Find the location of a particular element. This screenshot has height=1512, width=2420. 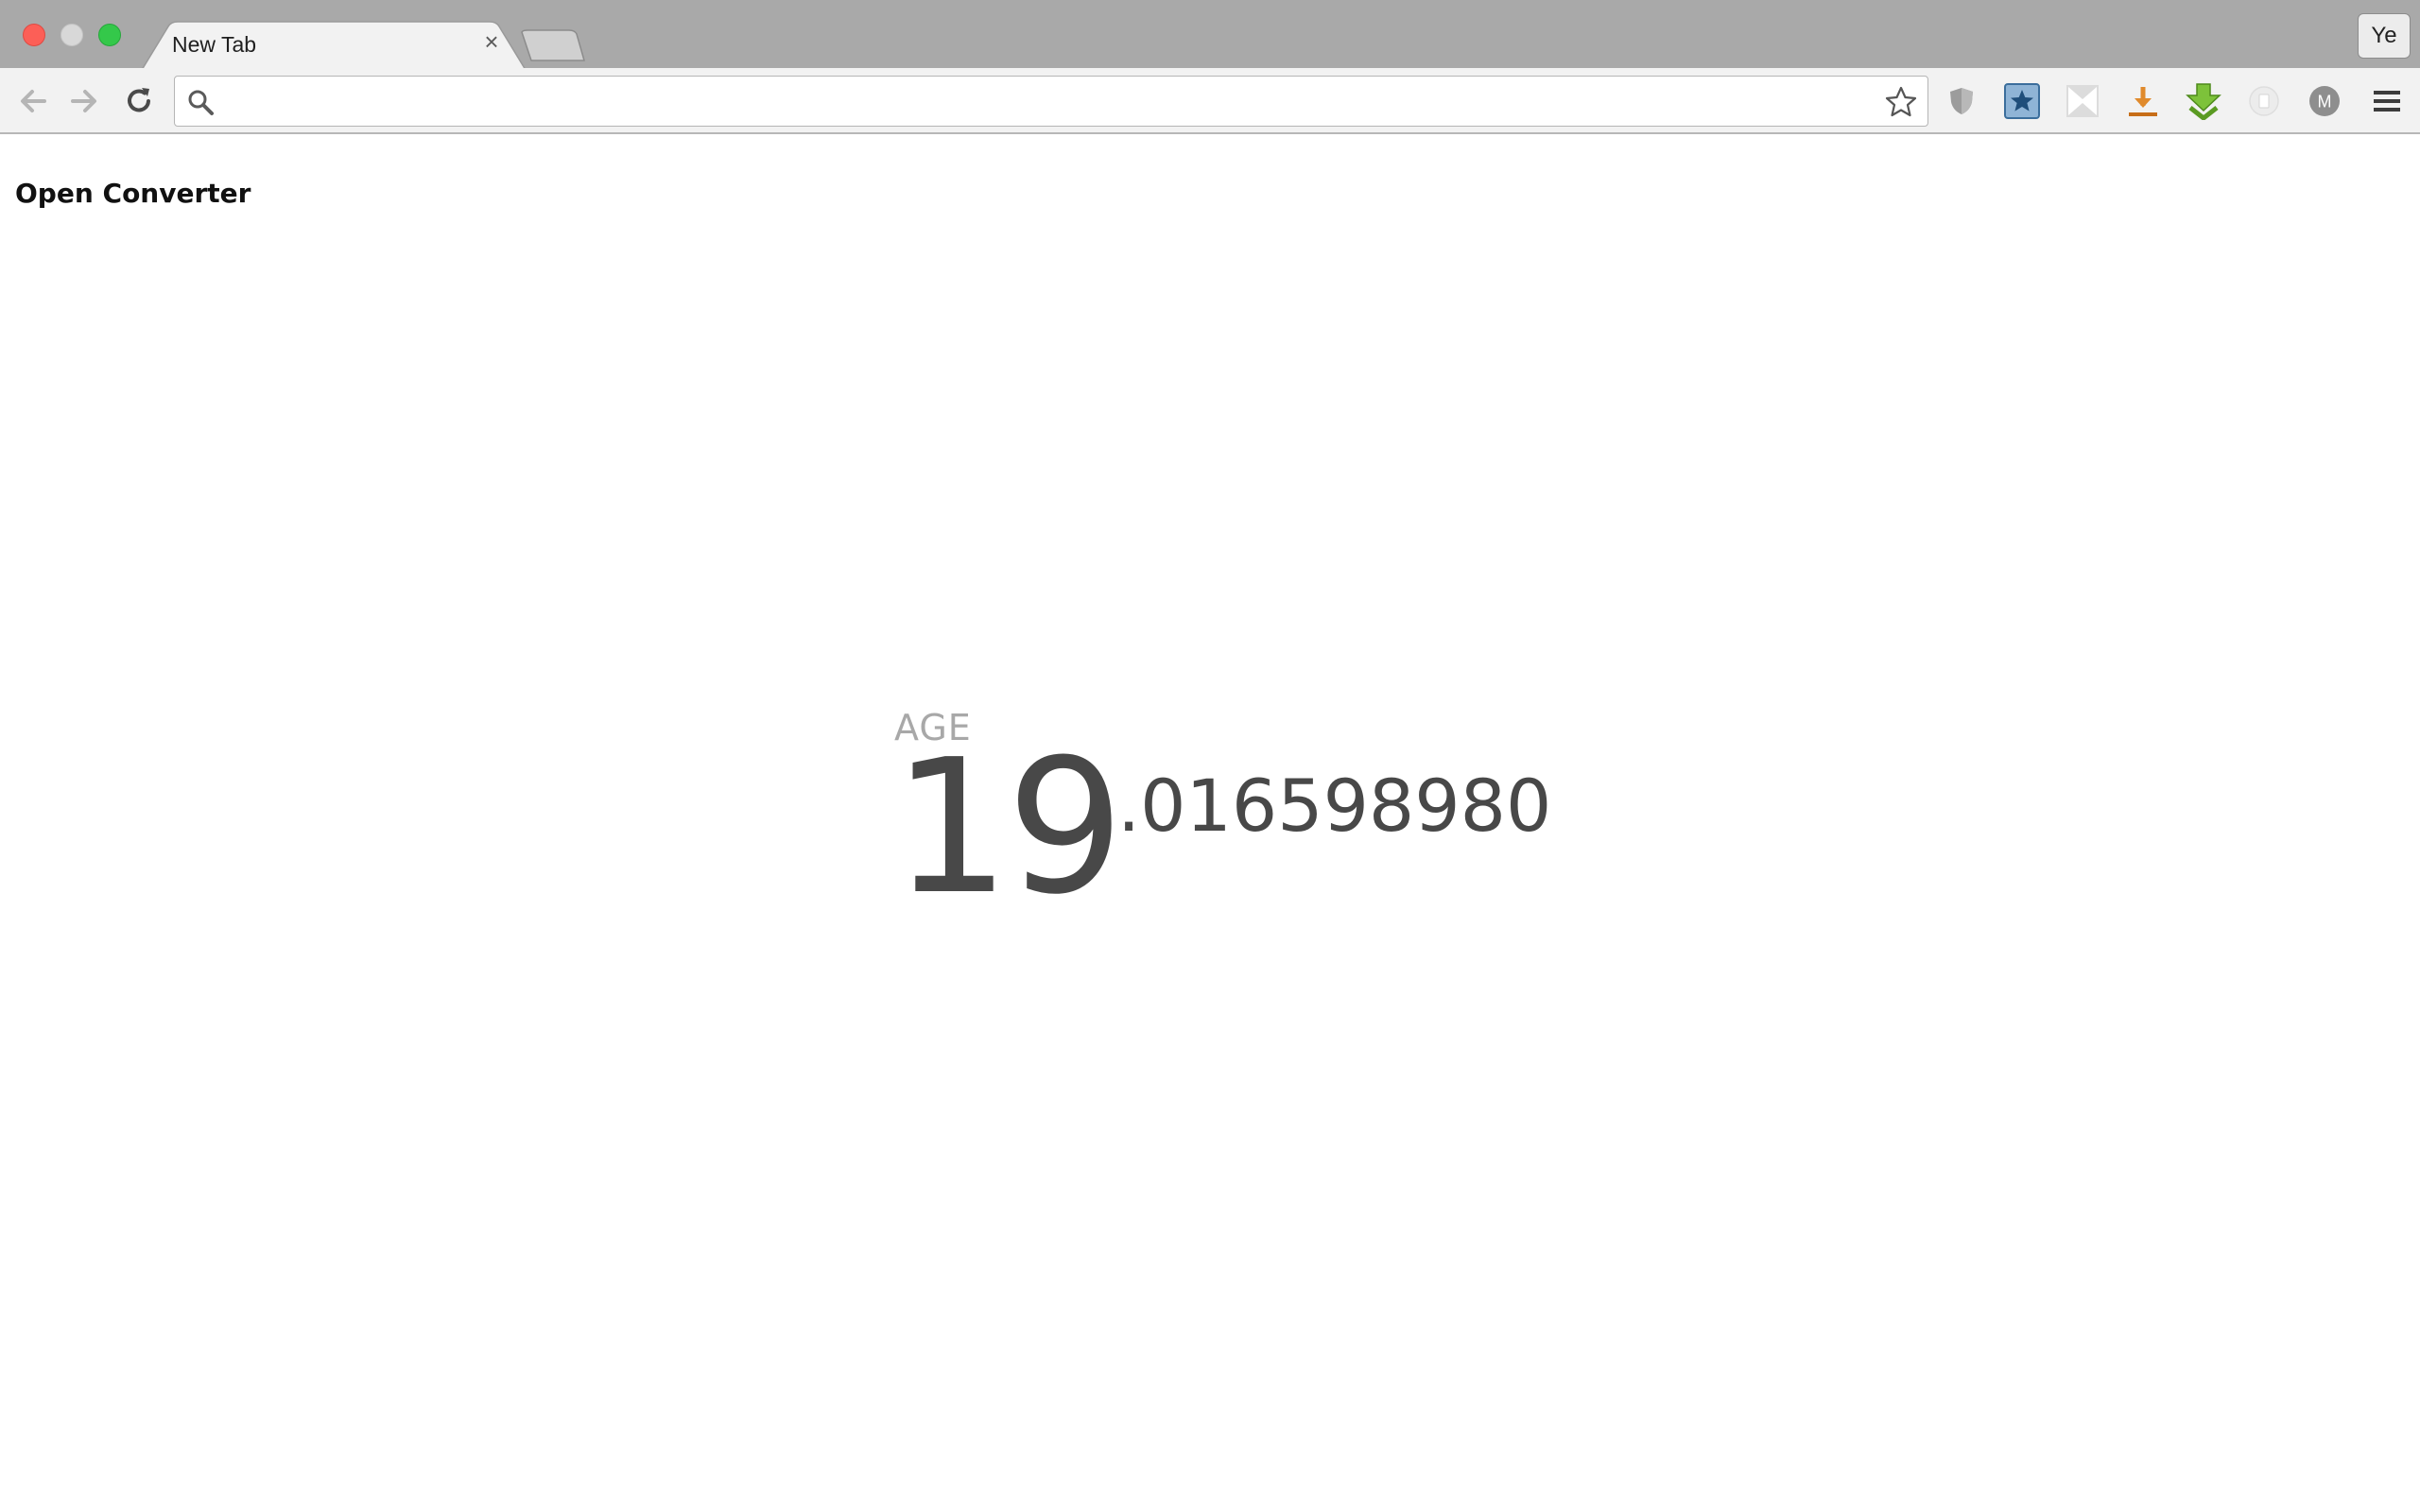

circle-extension-button is located at coordinates (2264, 101).